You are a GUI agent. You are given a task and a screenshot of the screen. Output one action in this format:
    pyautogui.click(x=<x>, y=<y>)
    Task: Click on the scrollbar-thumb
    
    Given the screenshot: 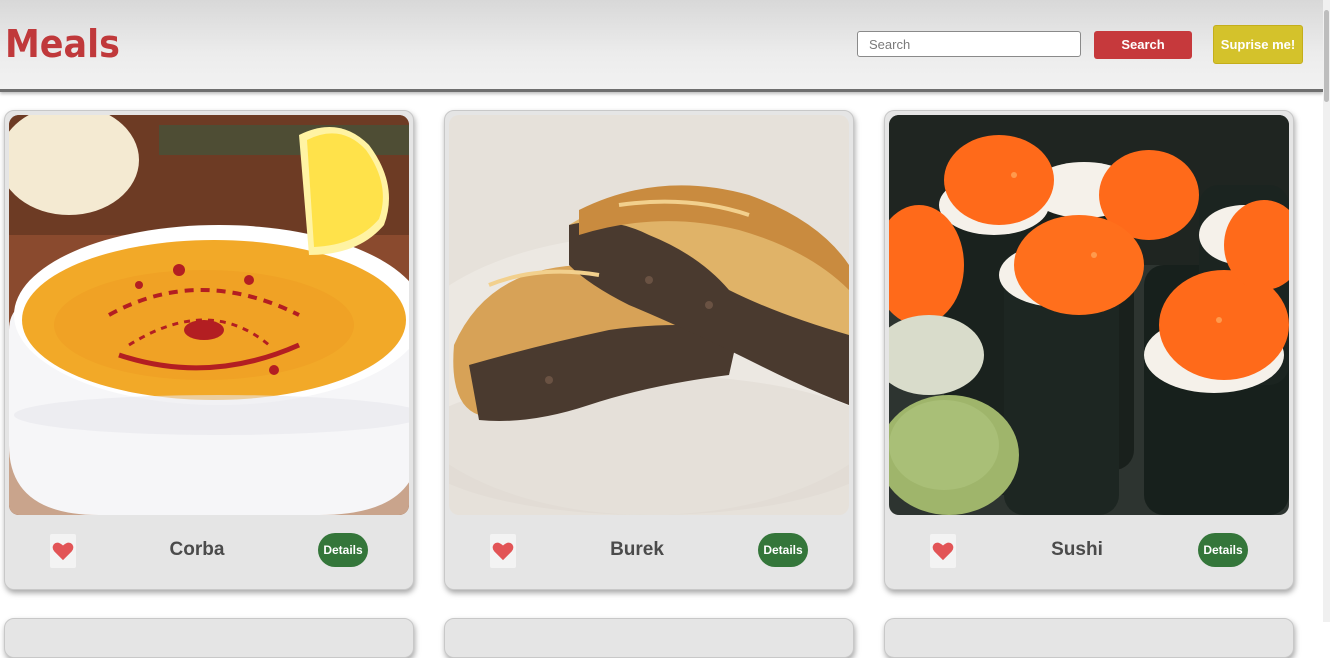 What is the action you would take?
    pyautogui.click(x=1326, y=56)
    